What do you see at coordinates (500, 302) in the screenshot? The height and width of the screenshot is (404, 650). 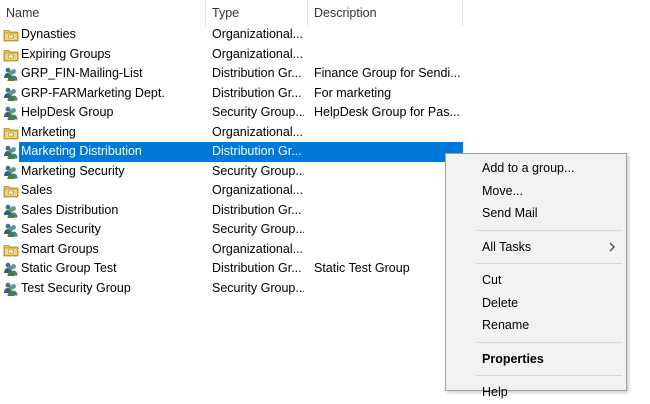 I see `menu-item-label: Delete` at bounding box center [500, 302].